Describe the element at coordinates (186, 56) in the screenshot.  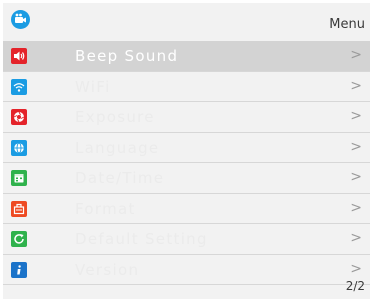
I see `menu-item-beep-sound: Beep Sound >` at that location.